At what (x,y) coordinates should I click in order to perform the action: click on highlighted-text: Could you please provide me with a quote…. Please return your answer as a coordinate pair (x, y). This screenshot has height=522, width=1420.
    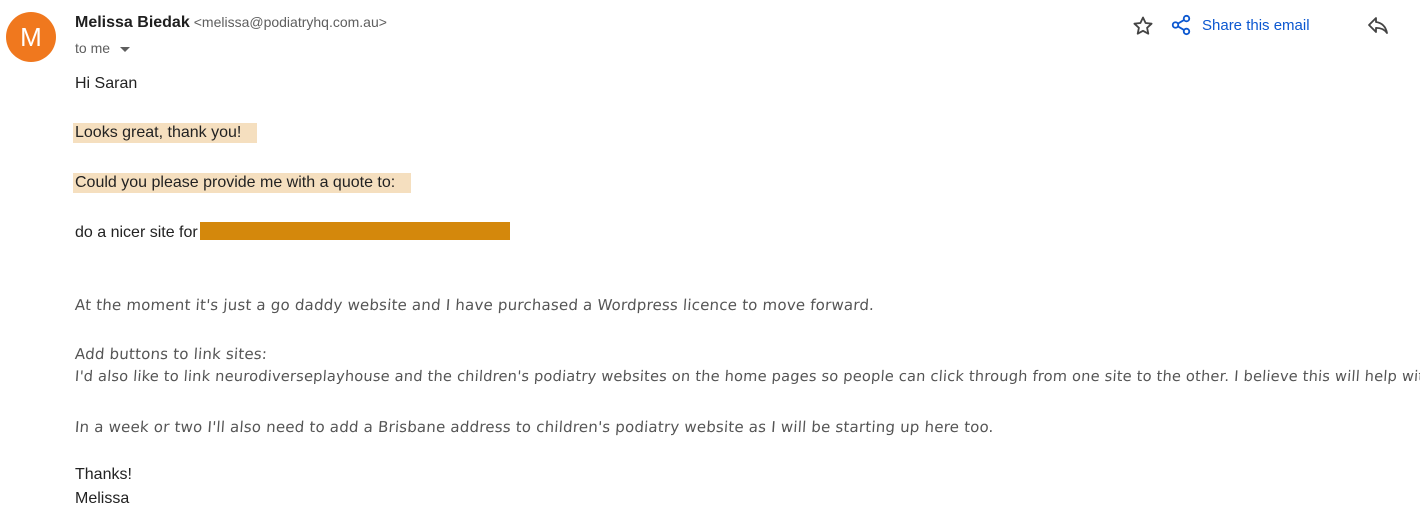
    Looking at the image, I should click on (242, 183).